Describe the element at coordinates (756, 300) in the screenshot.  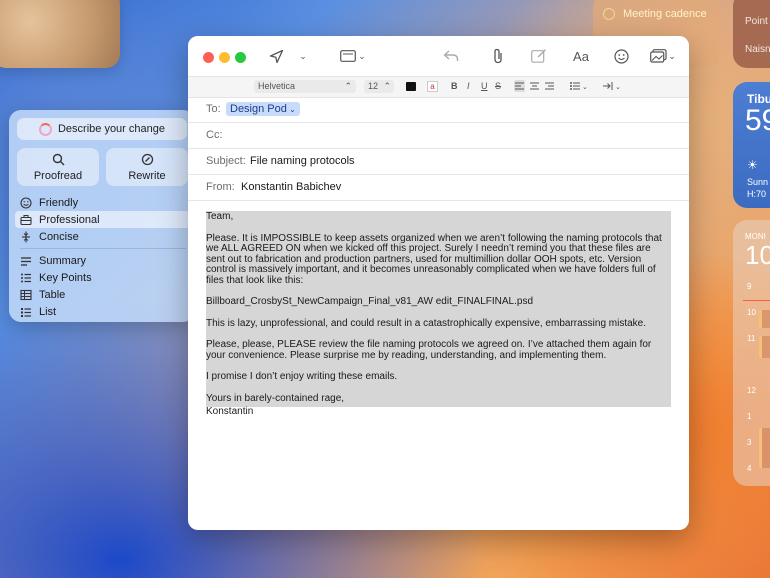
I see `current-time-line` at that location.